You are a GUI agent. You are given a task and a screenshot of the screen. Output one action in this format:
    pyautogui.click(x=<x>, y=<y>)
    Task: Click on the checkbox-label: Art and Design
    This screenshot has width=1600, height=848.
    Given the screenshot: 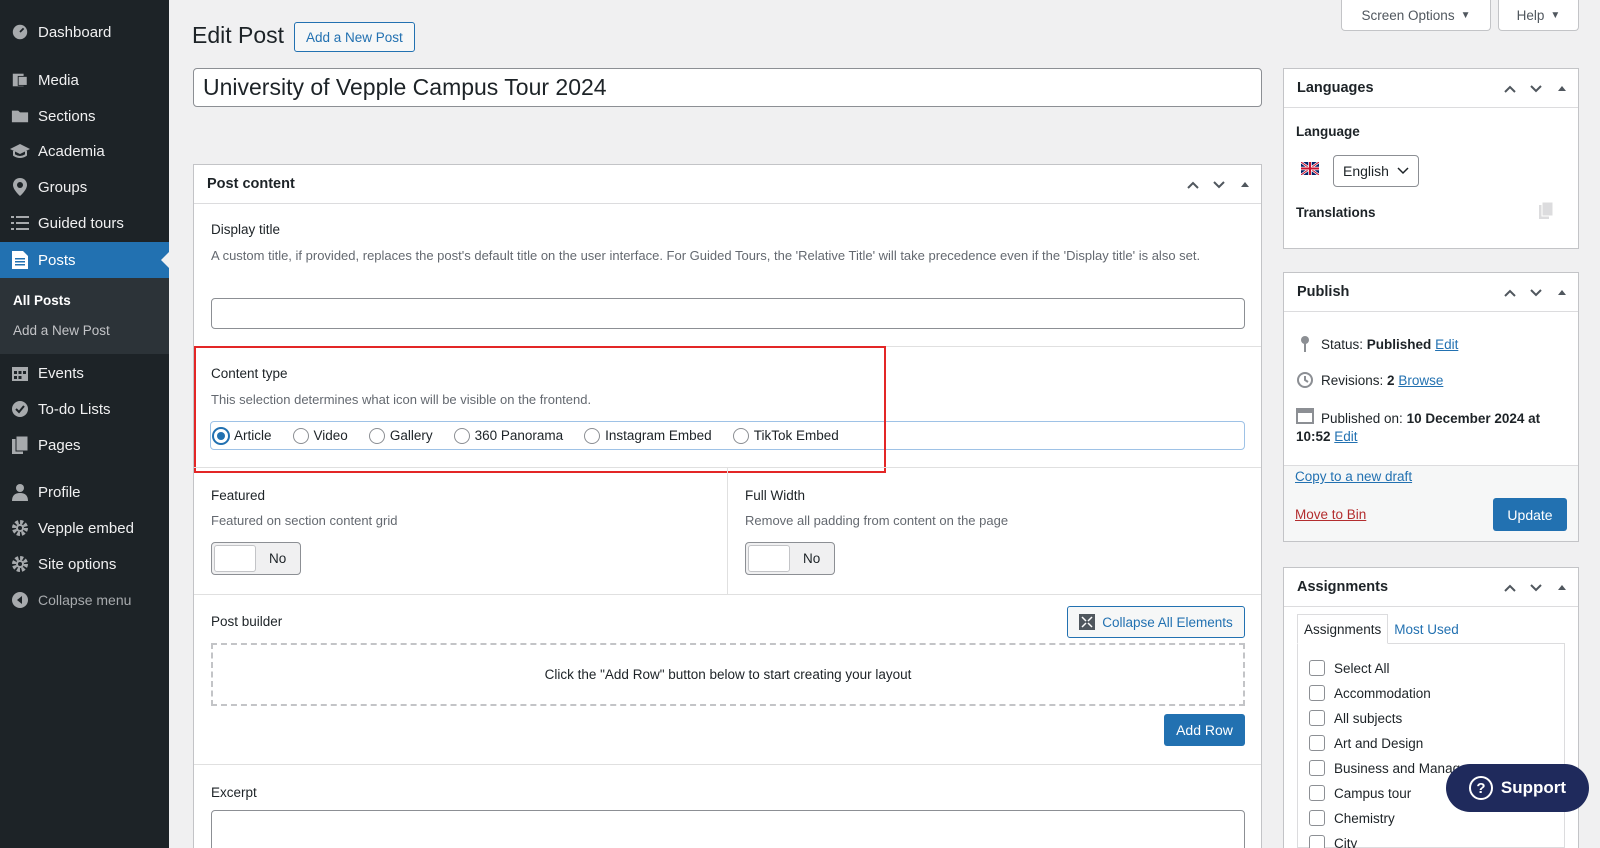 What is the action you would take?
    pyautogui.click(x=1379, y=743)
    